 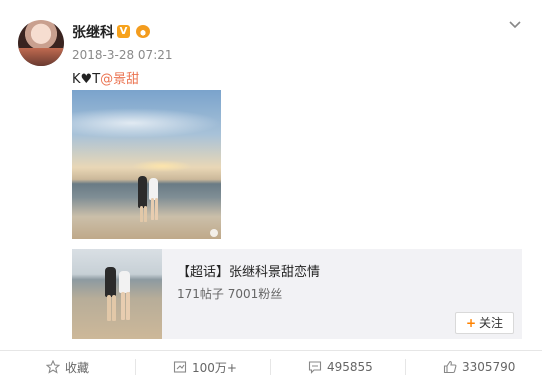 I want to click on follow-button: + 关注, so click(x=484, y=323).